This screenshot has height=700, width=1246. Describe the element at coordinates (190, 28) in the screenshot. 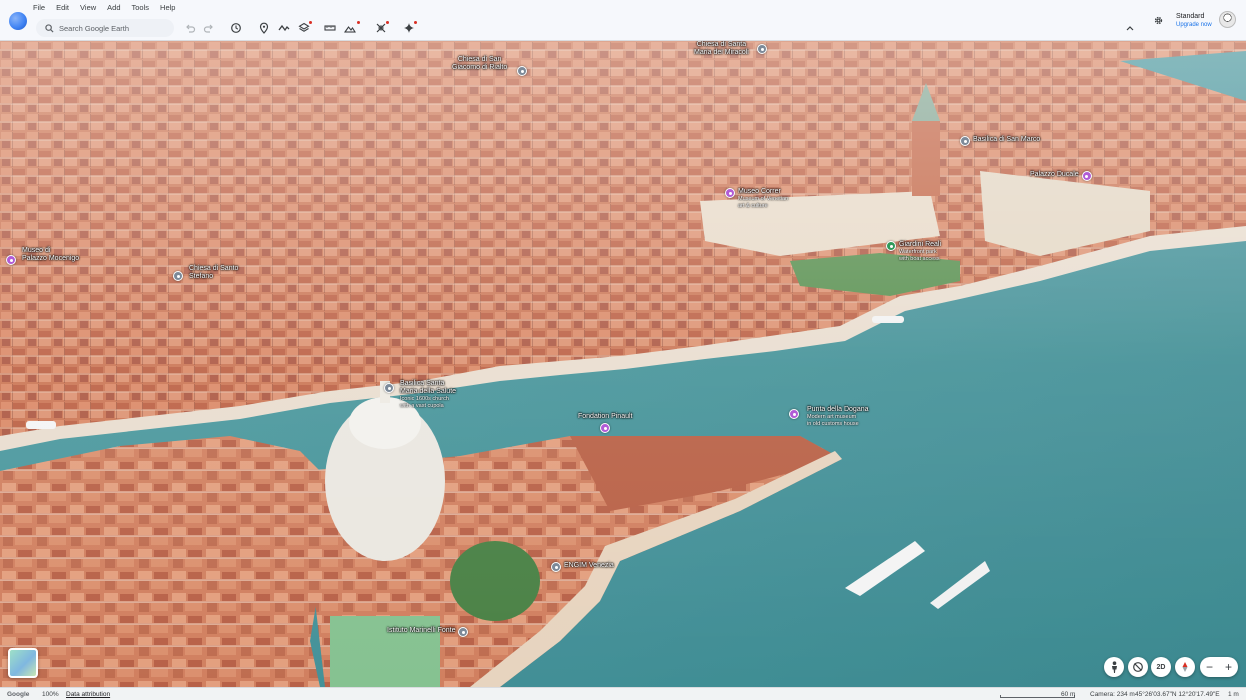

I see `undo-icon` at that location.